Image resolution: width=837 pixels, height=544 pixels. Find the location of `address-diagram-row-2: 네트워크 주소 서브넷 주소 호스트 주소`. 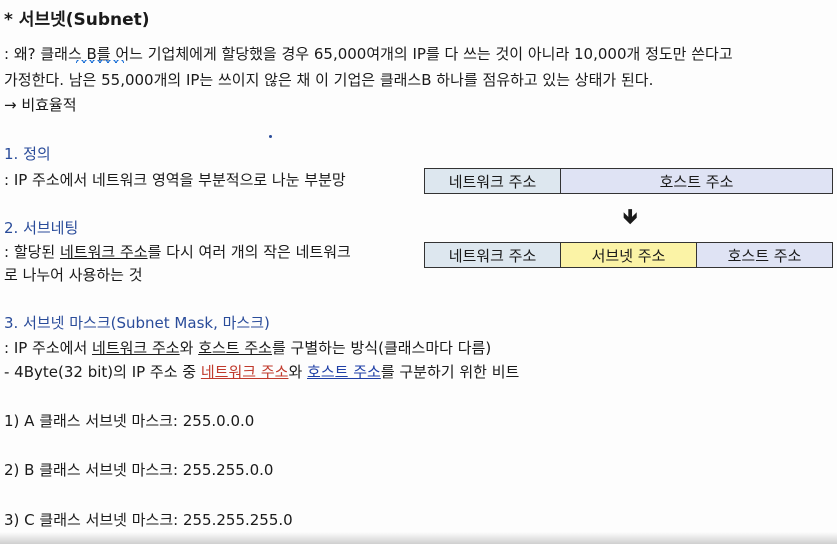

address-diagram-row-2: 네트워크 주소 서브넷 주소 호스트 주소 is located at coordinates (628, 255).